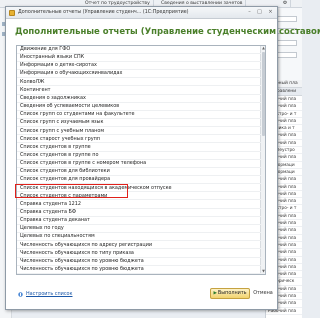  Describe the element at coordinates (139, 229) in the screenshot. I see `report-list-item: Целевых по году` at that location.